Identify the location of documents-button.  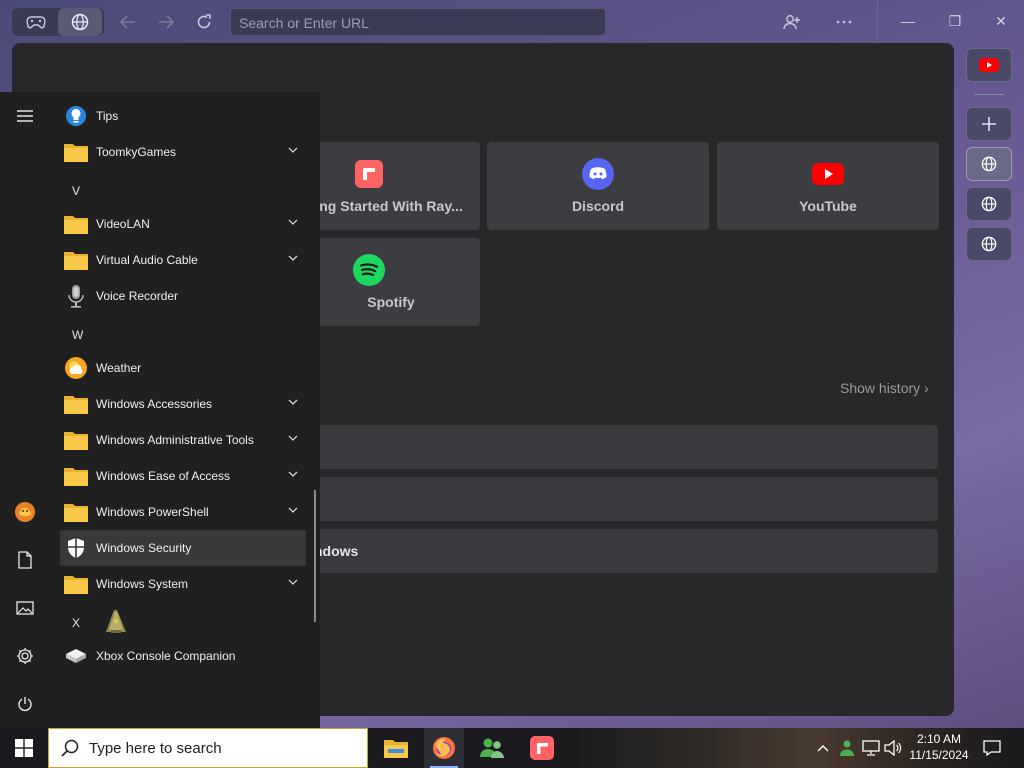
(25, 560).